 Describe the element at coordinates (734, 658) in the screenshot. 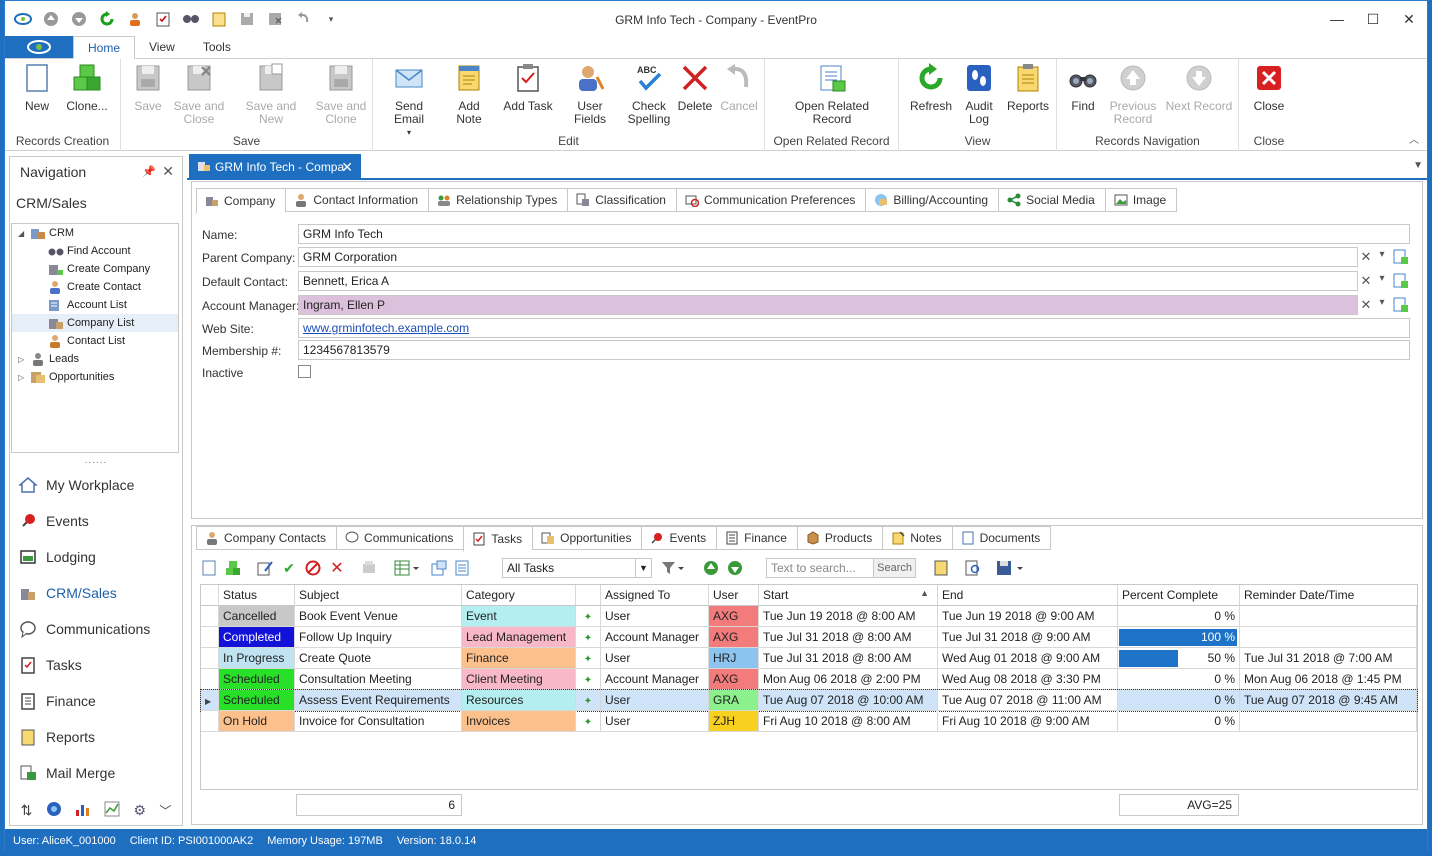

I see `cell-user: HRJ` at that location.